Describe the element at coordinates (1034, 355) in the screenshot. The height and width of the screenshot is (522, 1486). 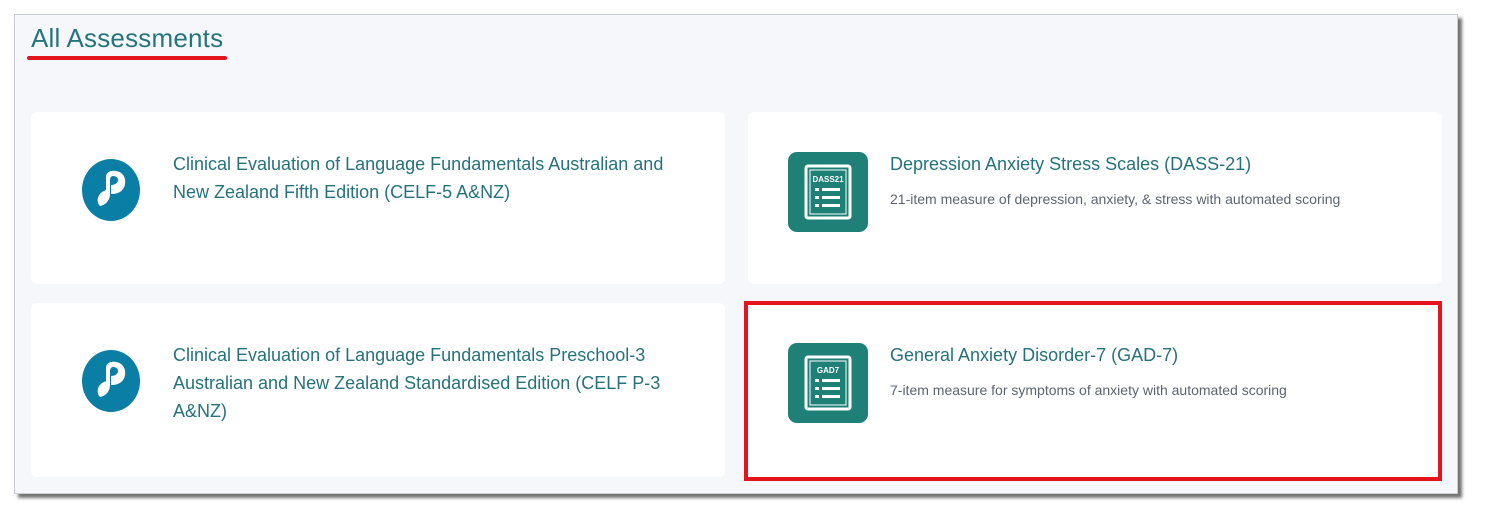
I see `card-title: General Anxiety Disorder-7 (GAD-7)` at that location.